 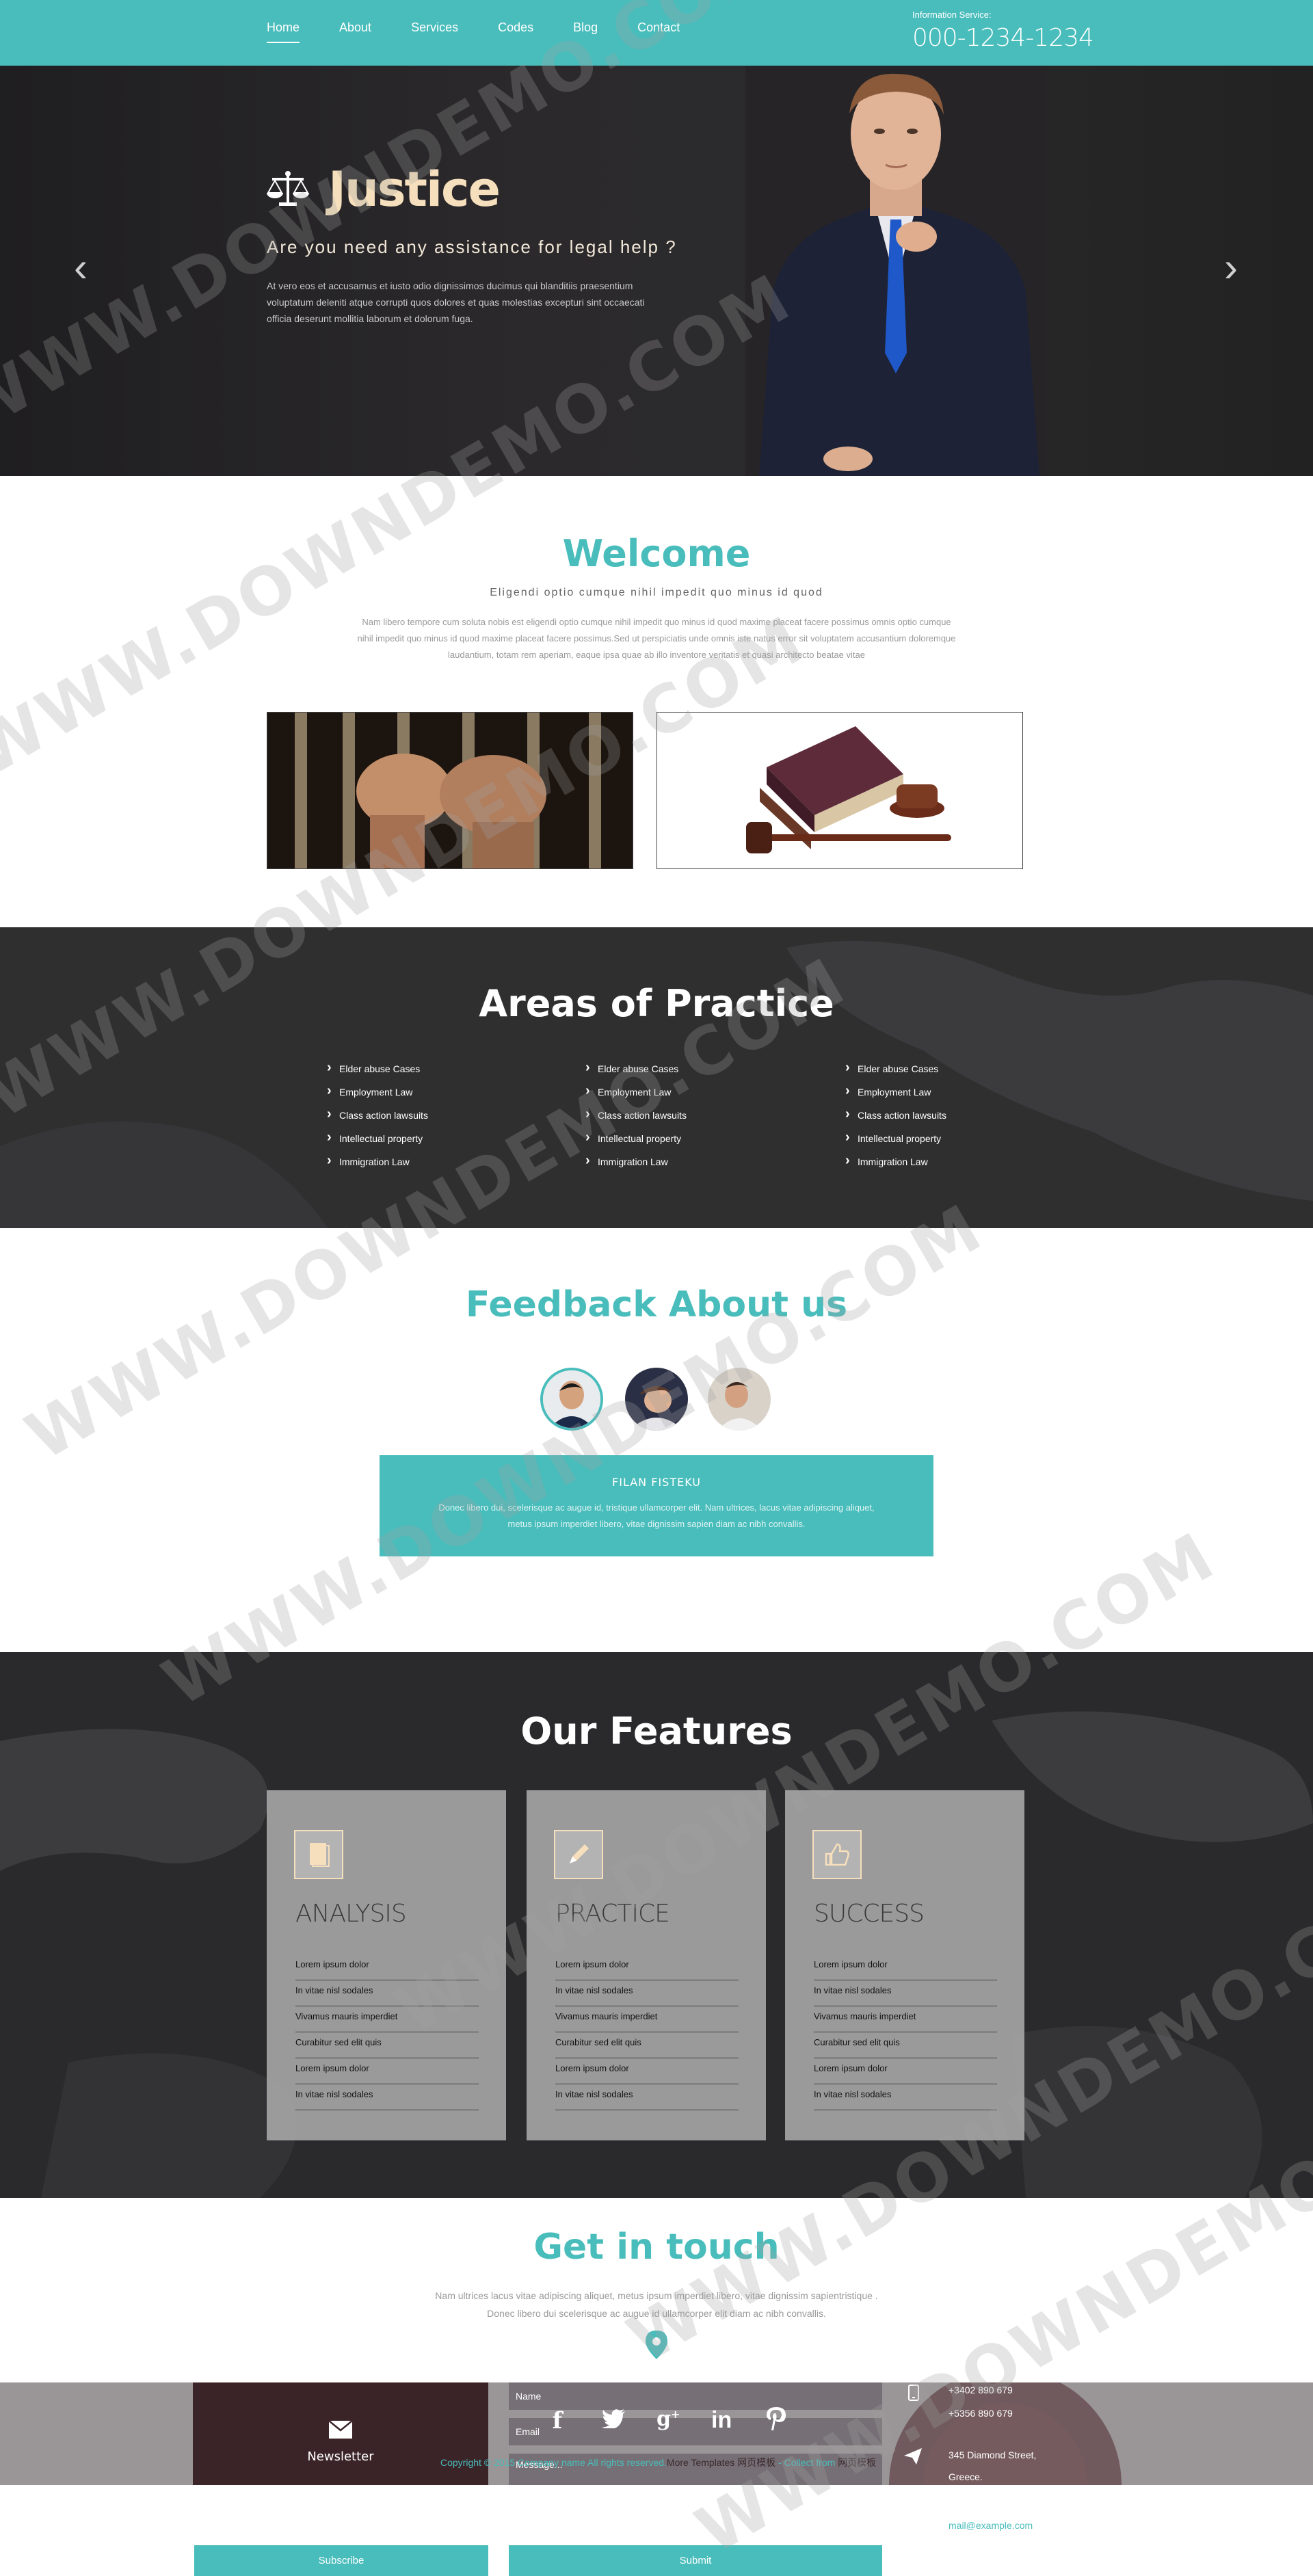 I want to click on submit-button: Submit, so click(x=695, y=2560).